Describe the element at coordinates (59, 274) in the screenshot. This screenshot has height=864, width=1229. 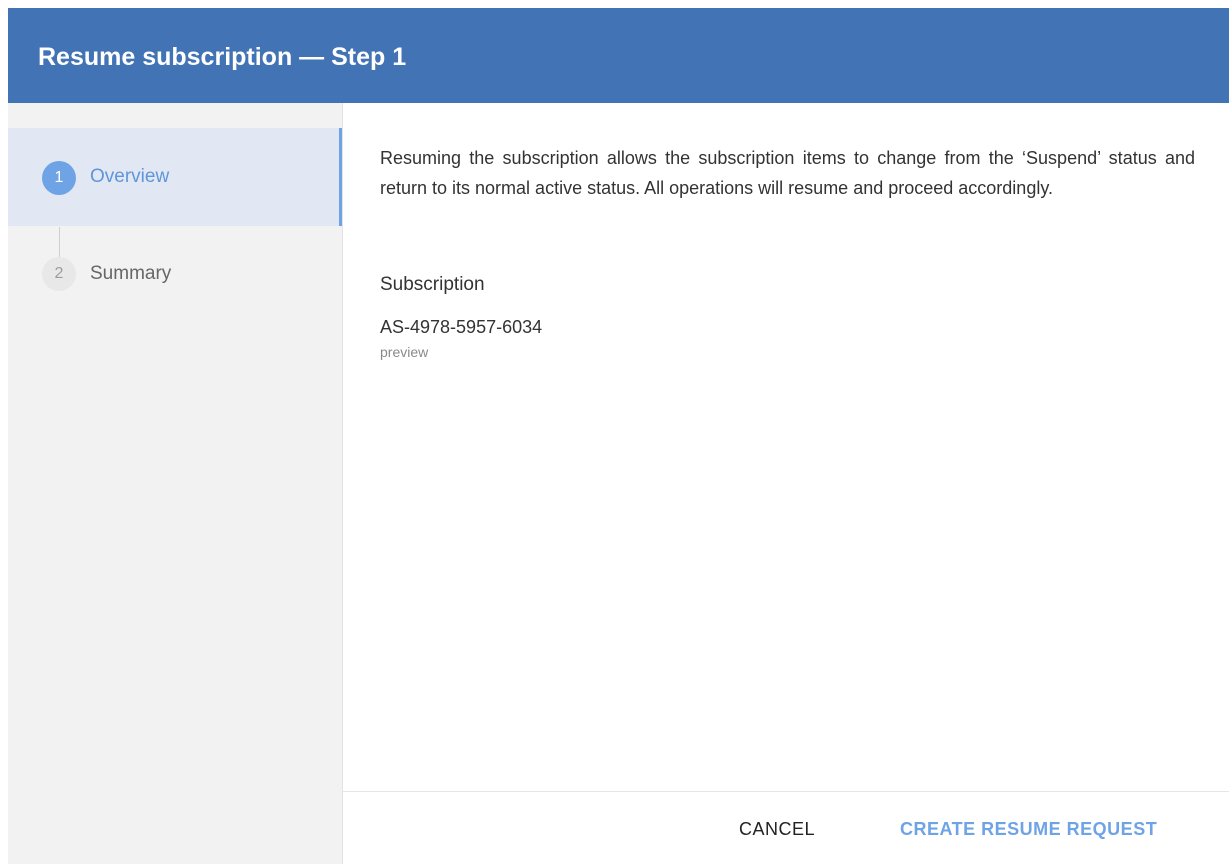
I see `step-number-badge: 2` at that location.